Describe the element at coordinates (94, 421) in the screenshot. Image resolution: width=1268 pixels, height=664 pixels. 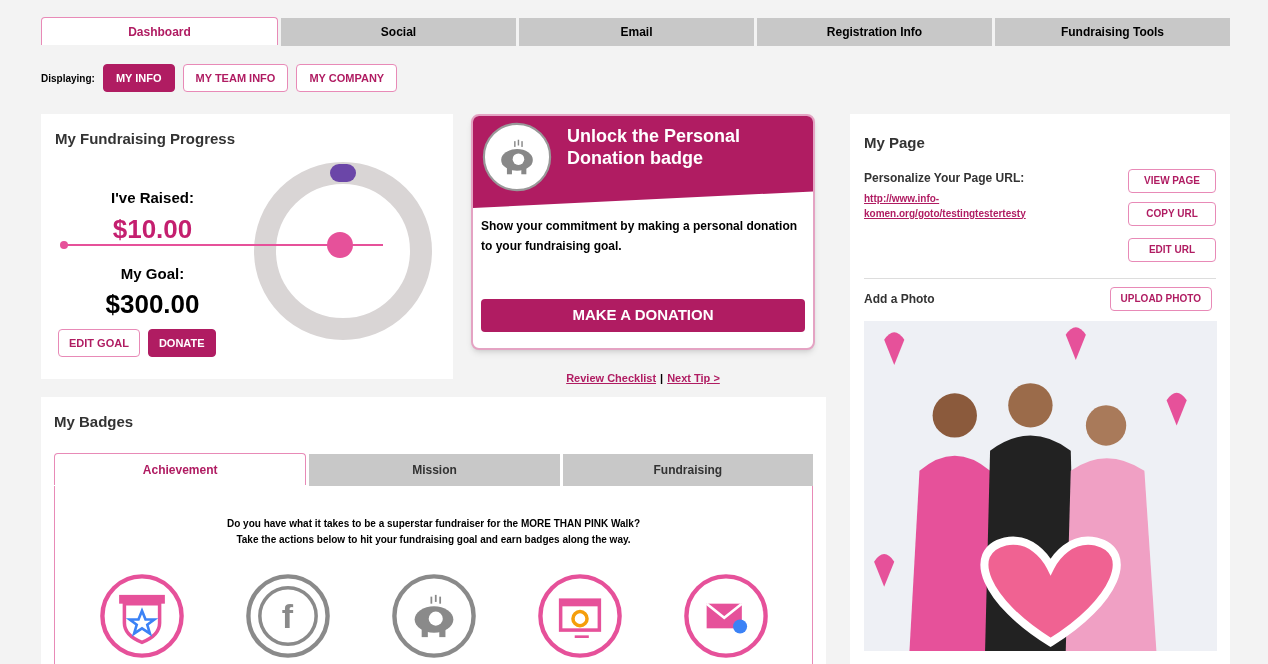
I see `card-title: My Badges` at that location.